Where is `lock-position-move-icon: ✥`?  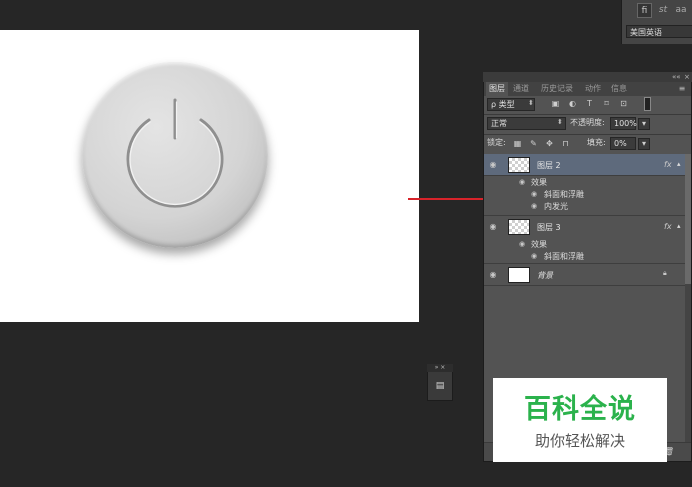
lock-position-move-icon: ✥ is located at coordinates (549, 143).